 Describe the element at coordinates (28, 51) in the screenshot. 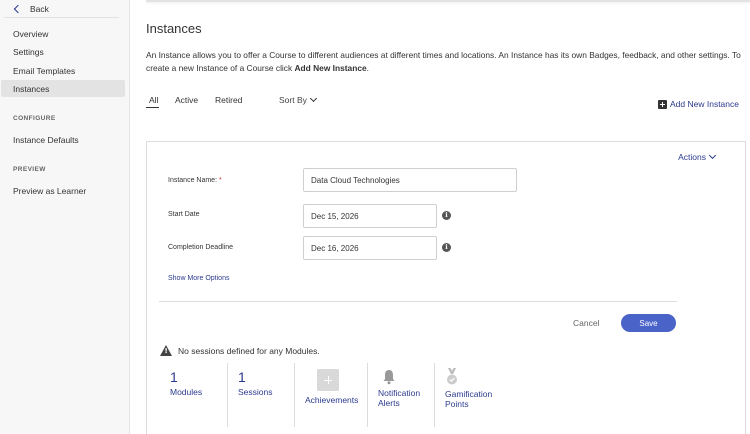

I see `sidebar-item-label: Settings` at that location.